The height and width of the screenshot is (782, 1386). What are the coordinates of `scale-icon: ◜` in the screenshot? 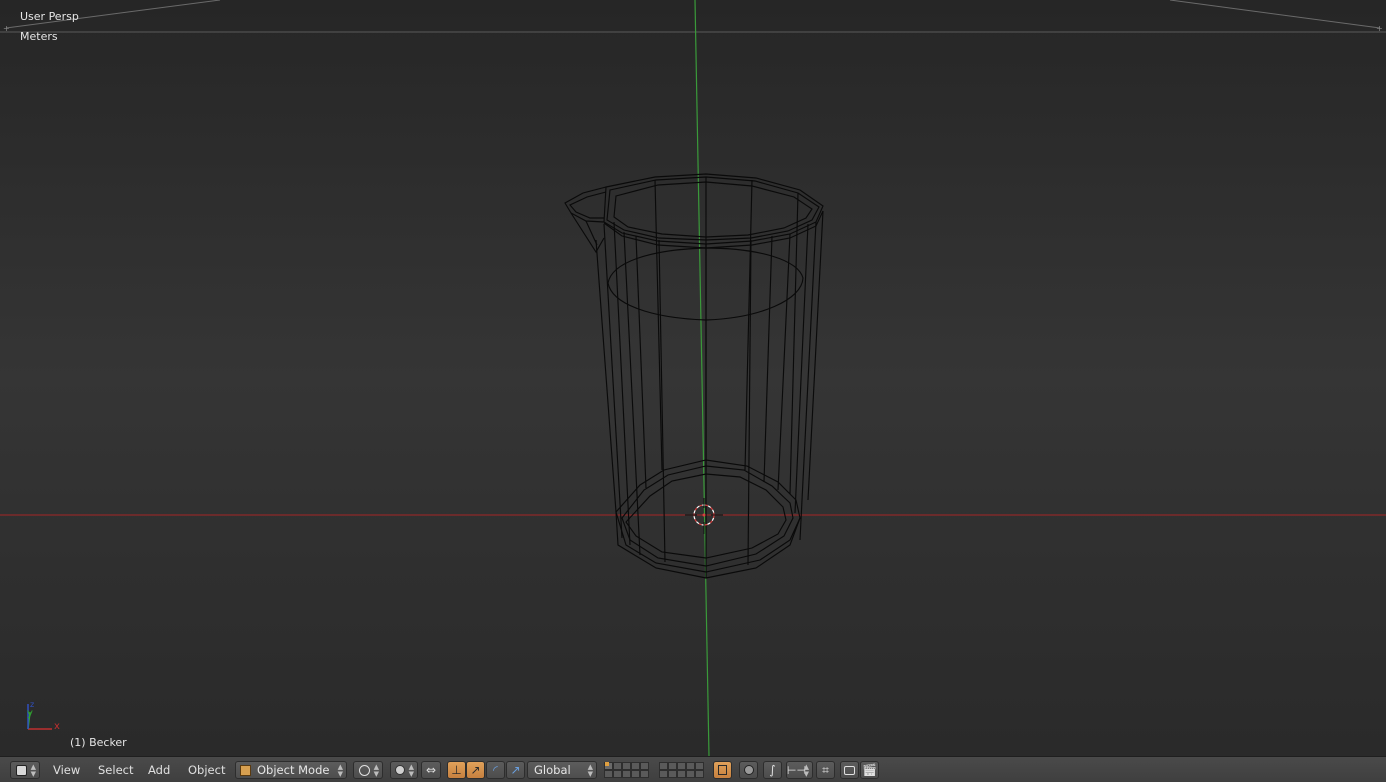 It's located at (495, 770).